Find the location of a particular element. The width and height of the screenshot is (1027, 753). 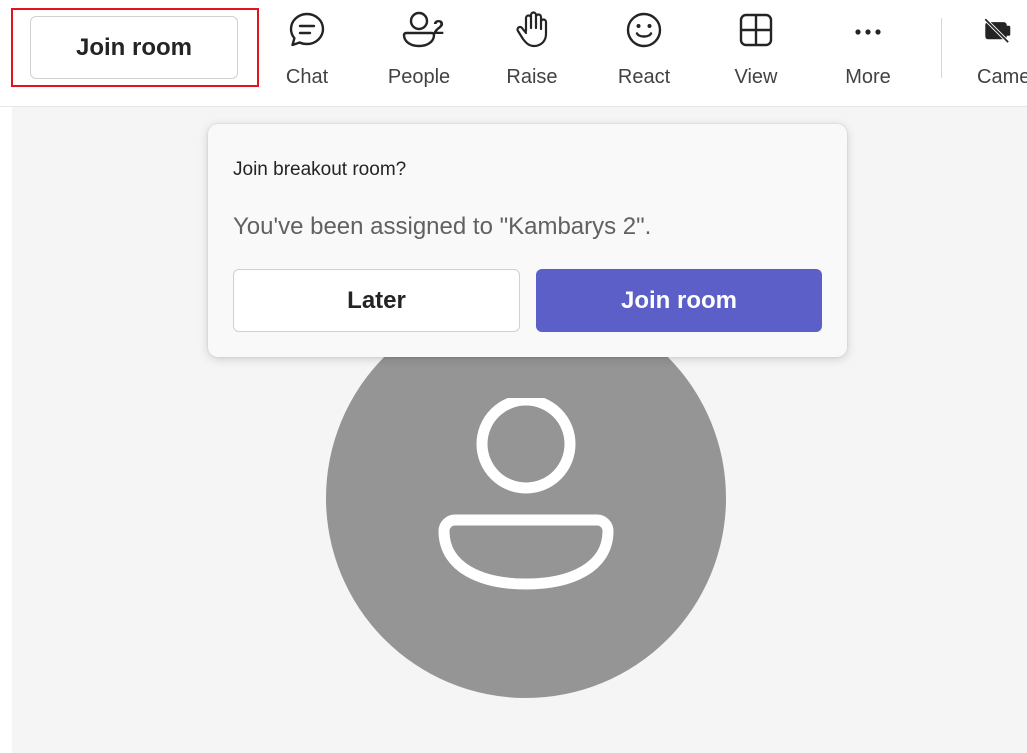

people-label: People is located at coordinates (419, 77).